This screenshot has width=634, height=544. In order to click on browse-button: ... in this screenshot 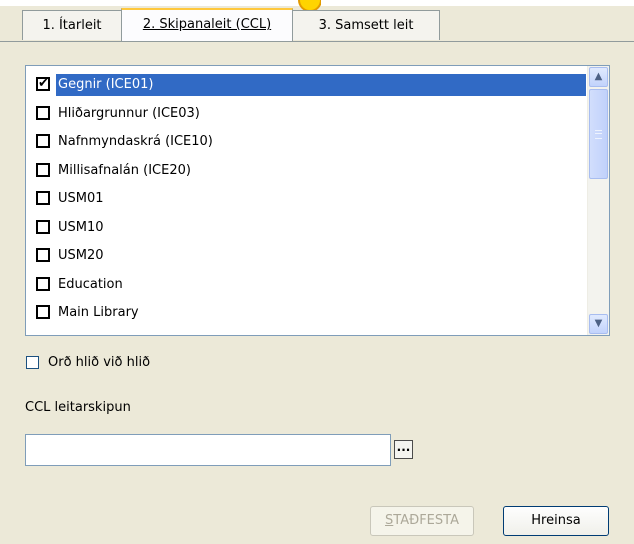, I will do `click(403, 449)`.